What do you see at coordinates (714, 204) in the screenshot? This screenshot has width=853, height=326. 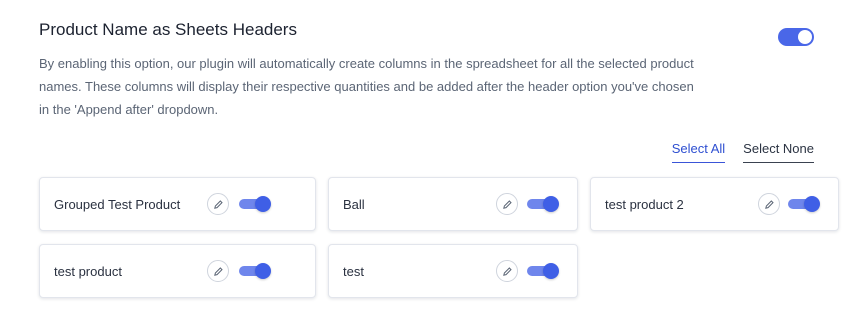 I see `product-card: test product 2` at bounding box center [714, 204].